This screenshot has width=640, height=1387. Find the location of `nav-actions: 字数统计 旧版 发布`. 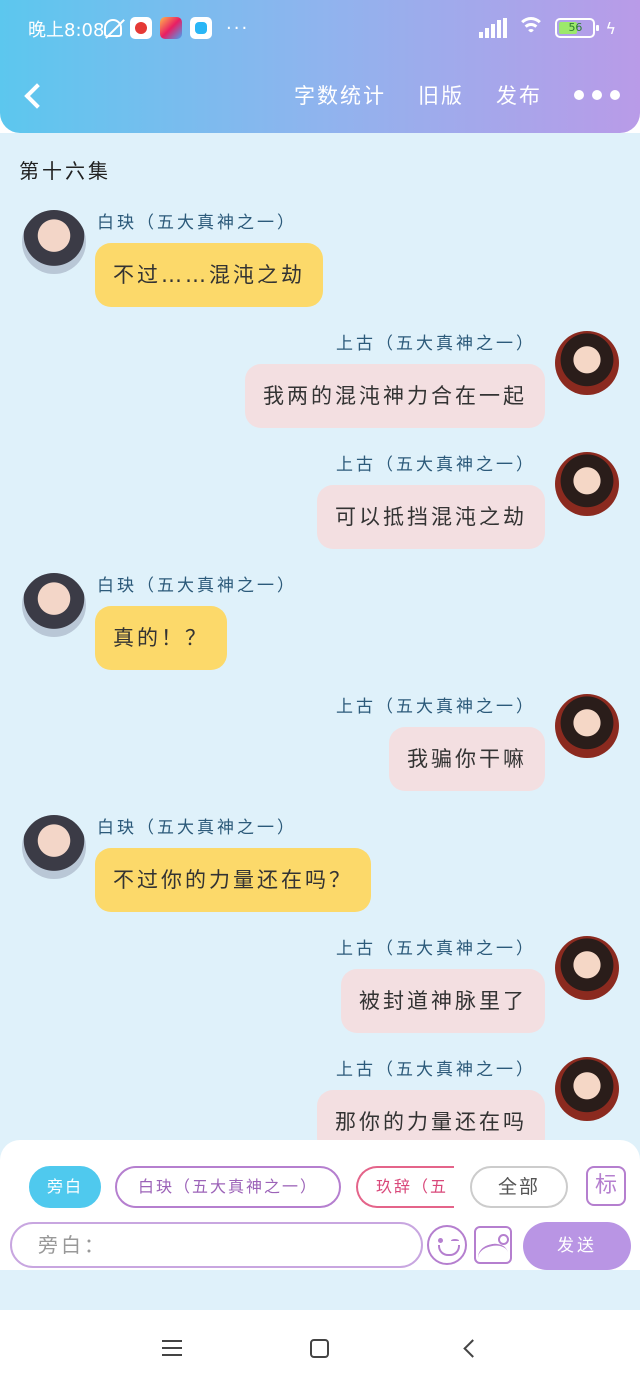

nav-actions: 字数统计 旧版 发布 is located at coordinates (457, 95).